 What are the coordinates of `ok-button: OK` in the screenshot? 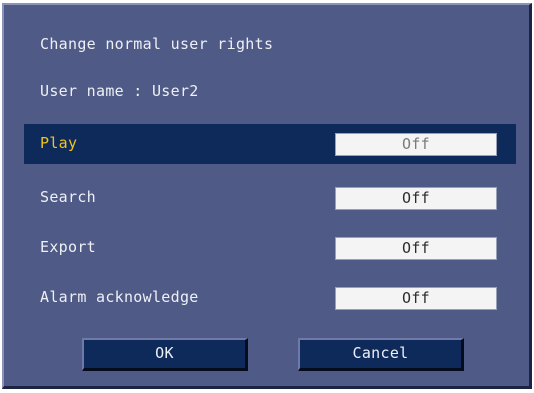 It's located at (165, 354).